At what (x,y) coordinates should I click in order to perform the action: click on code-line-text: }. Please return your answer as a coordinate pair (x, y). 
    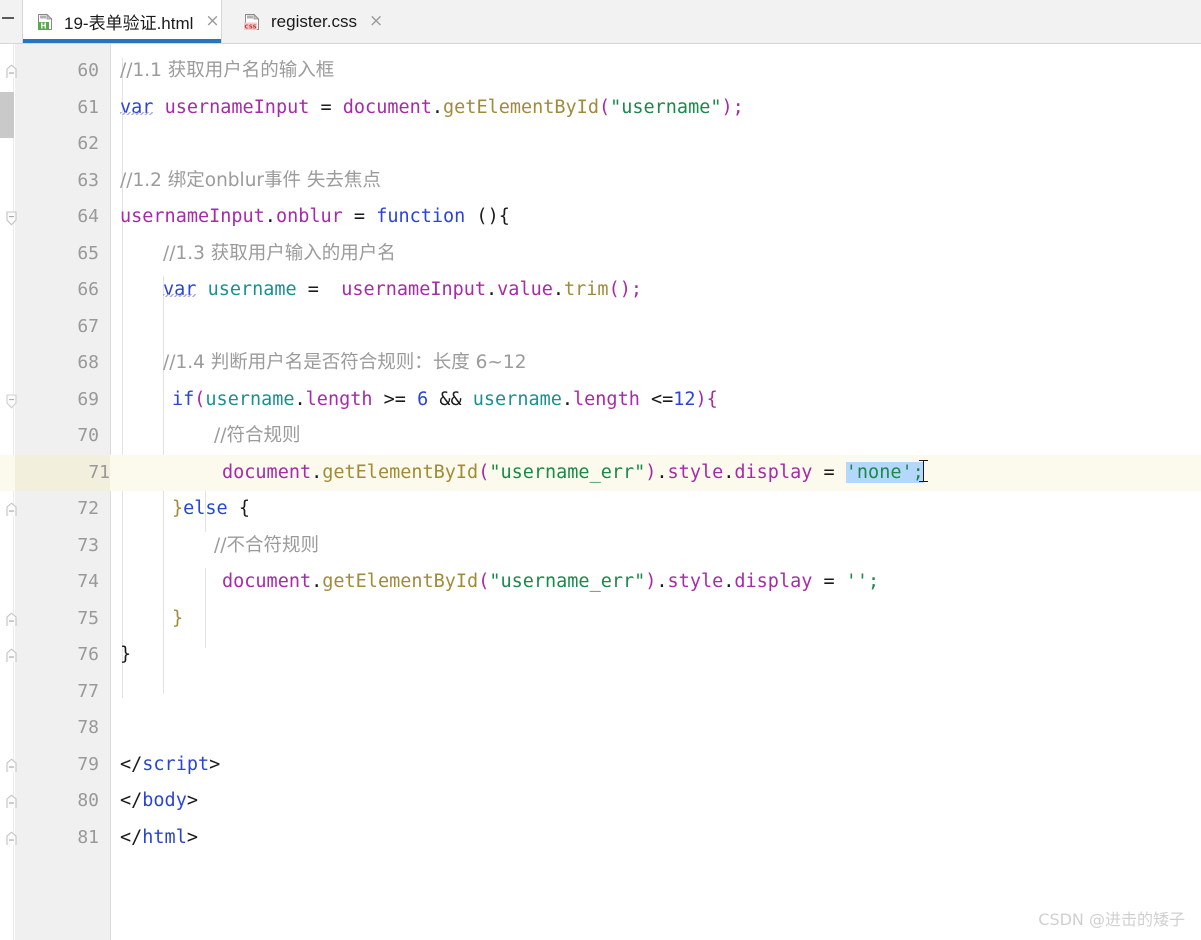
    Looking at the image, I should click on (660, 655).